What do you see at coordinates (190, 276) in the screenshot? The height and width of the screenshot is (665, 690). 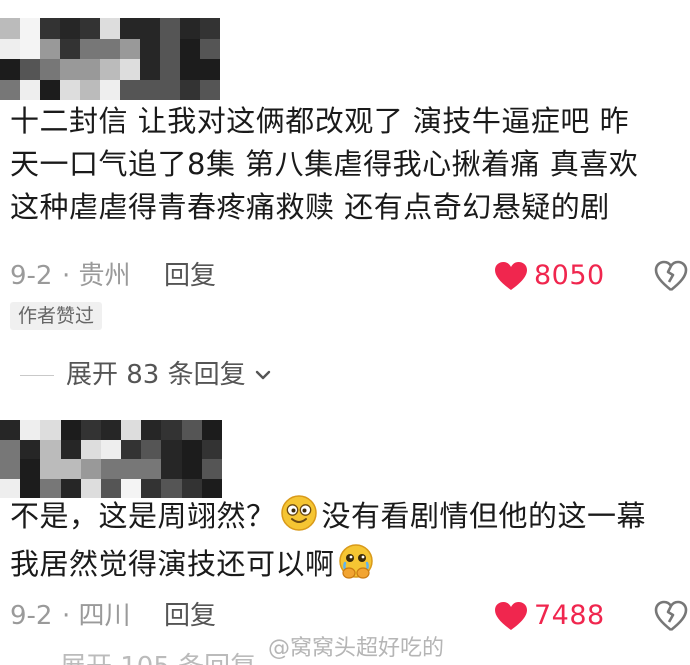 I see `comment-1-reply-button: 回复` at bounding box center [190, 276].